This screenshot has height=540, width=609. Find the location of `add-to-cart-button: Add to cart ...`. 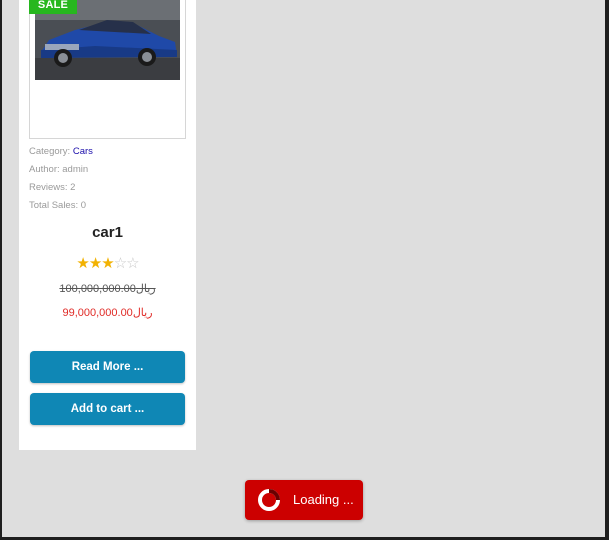

add-to-cart-button: Add to cart ... is located at coordinates (107, 409).